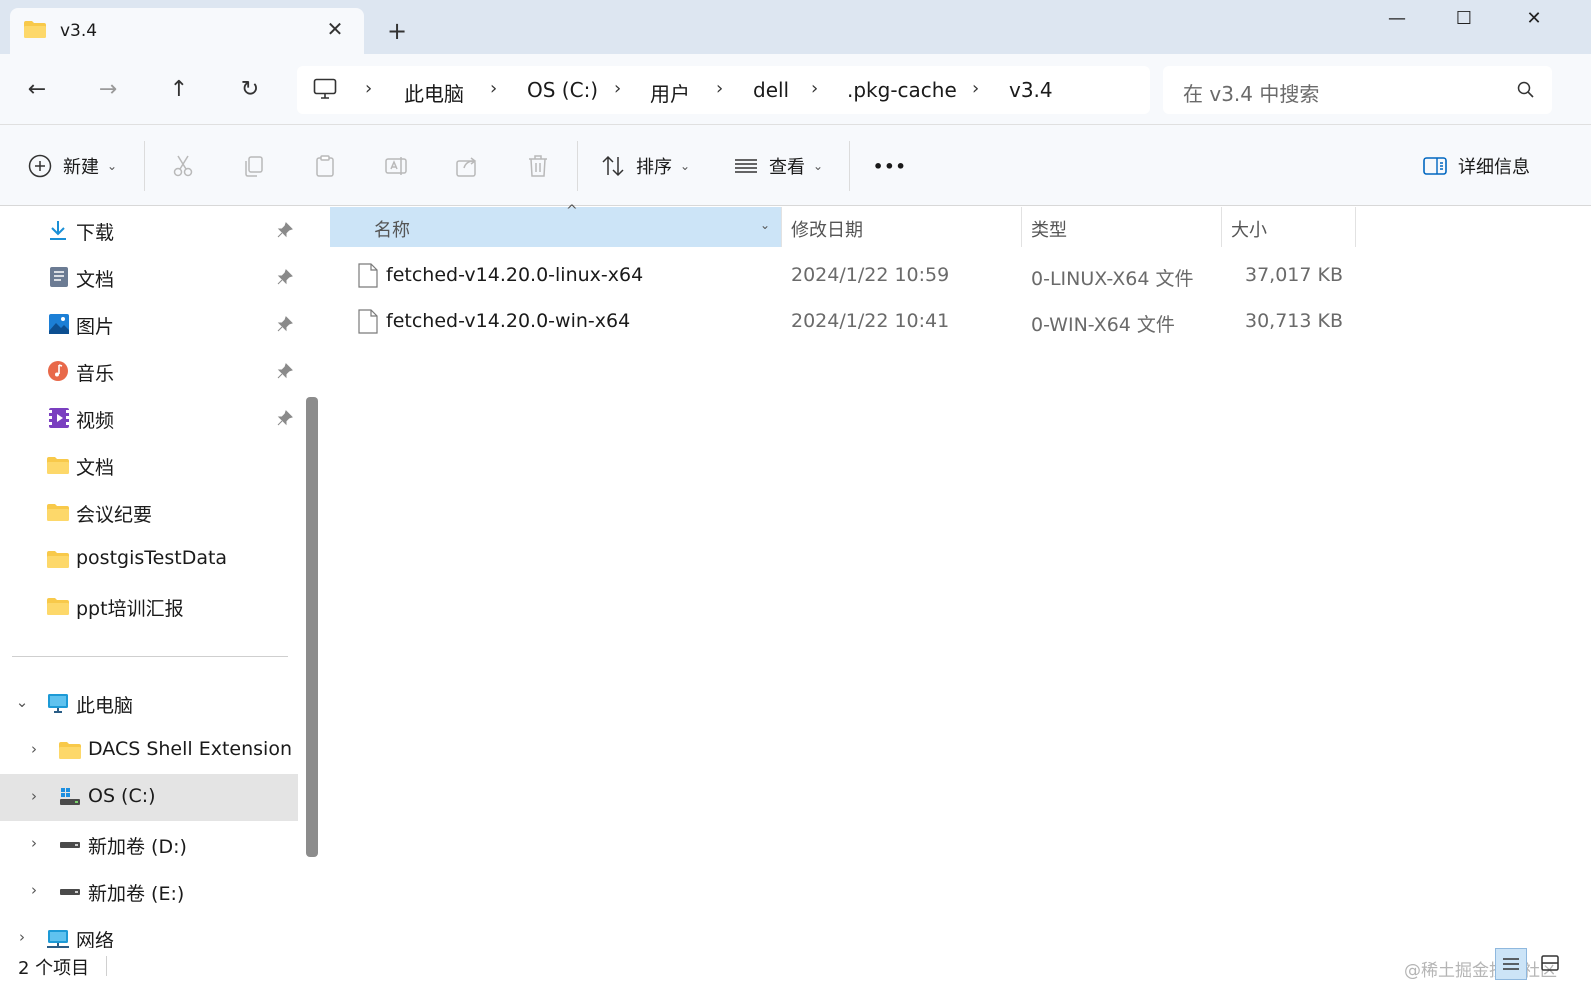 Image resolution: width=1591 pixels, height=996 pixels. What do you see at coordinates (1103, 325) in the screenshot?
I see `file-type: 0-WIN-X64 文件` at bounding box center [1103, 325].